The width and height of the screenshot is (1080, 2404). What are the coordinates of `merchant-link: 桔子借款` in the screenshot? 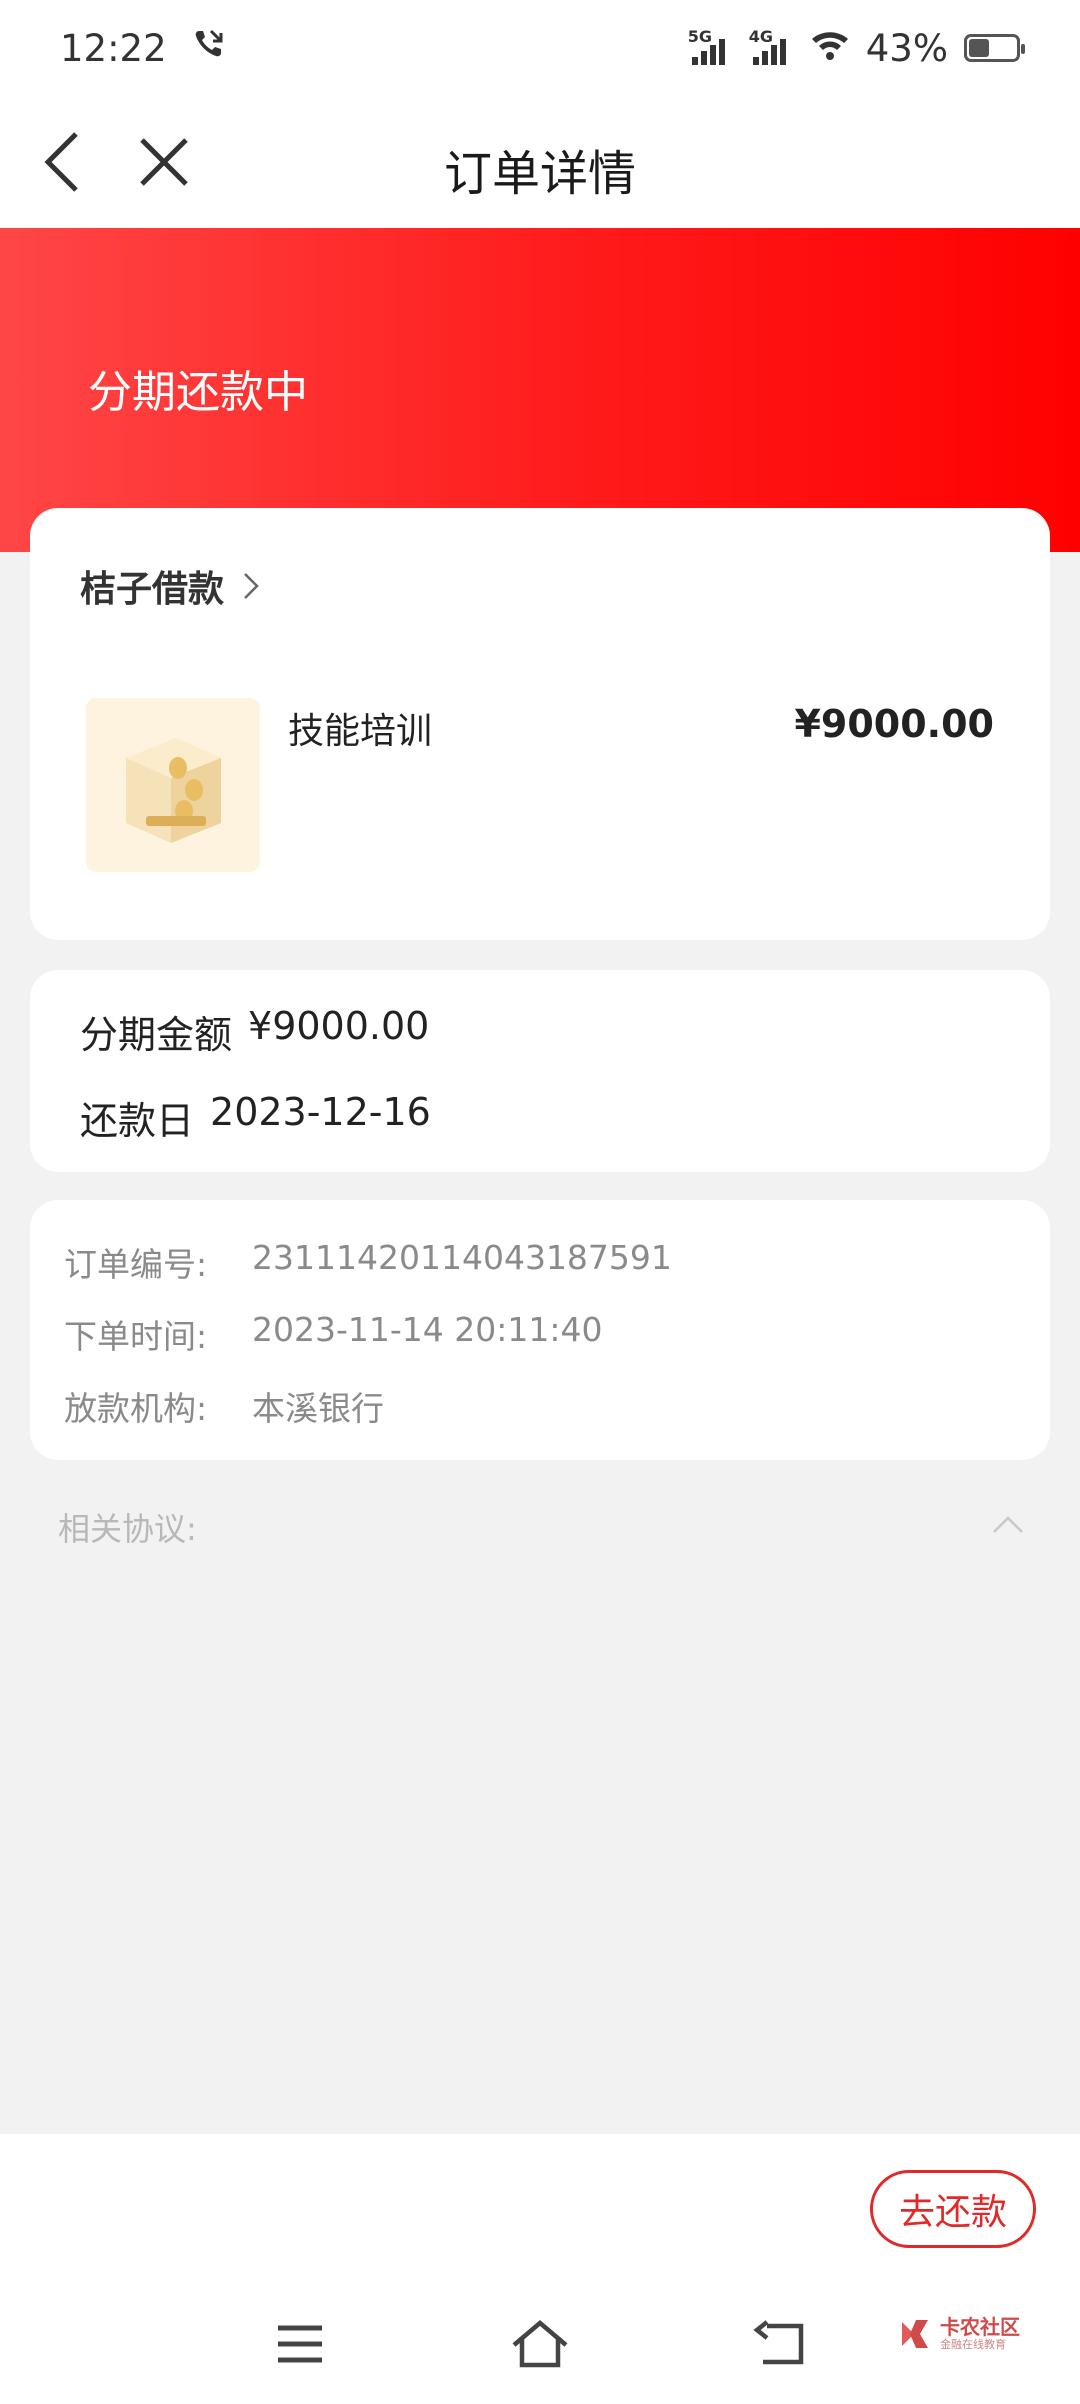 It's located at (170, 586).